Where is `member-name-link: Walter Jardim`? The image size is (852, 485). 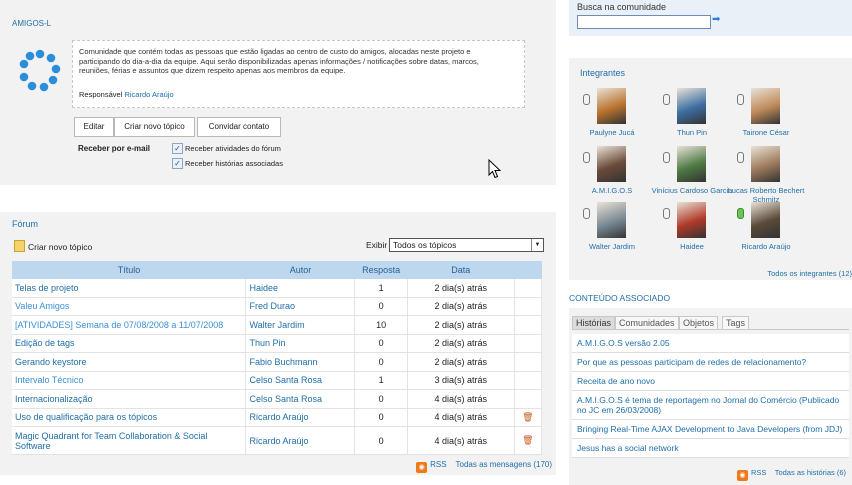
member-name-link: Walter Jardim is located at coordinates (612, 246).